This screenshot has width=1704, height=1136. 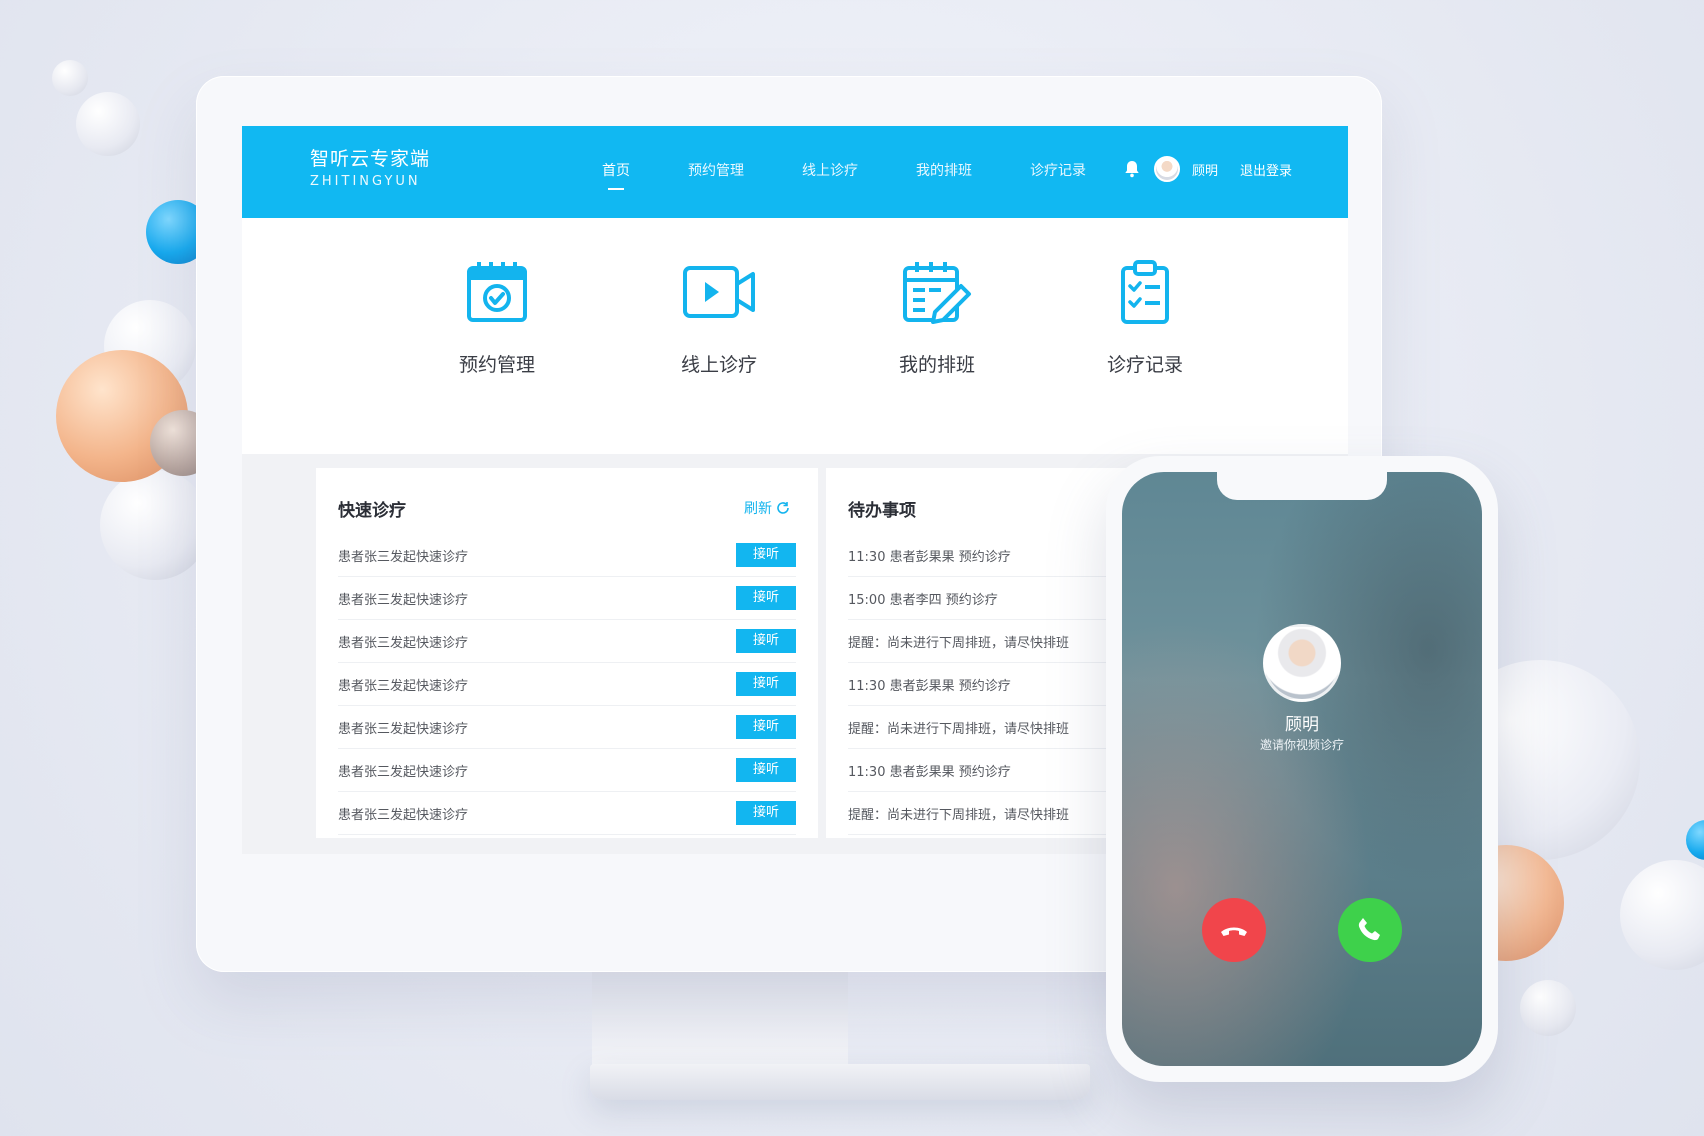 What do you see at coordinates (718, 365) in the screenshot?
I see `quick-label: 线上诊疗` at bounding box center [718, 365].